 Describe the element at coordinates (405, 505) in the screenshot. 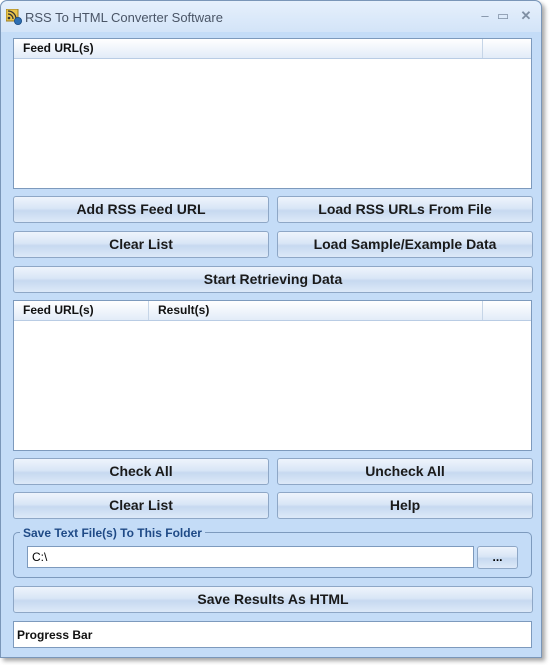

I see `help-button: Help` at that location.